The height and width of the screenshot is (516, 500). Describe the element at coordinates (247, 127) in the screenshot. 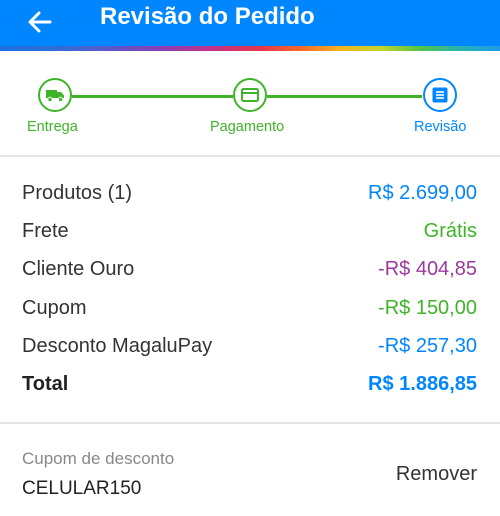

I see `step-label-payment: Pagamento` at that location.